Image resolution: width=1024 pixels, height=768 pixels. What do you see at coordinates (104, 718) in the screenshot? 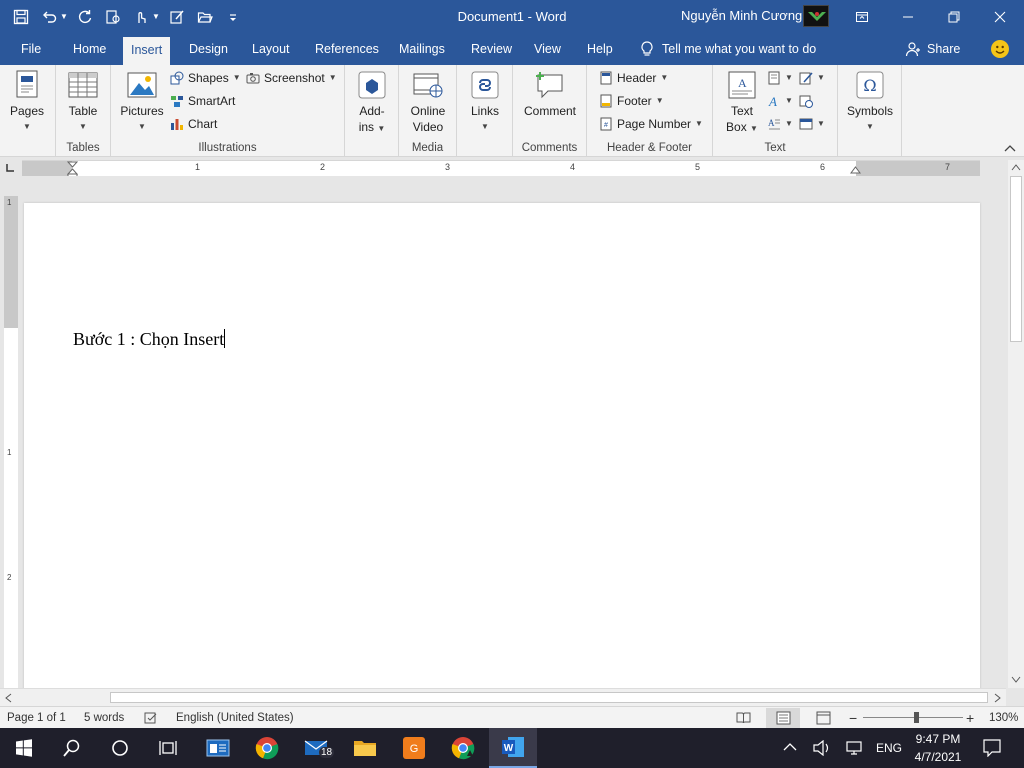
I see `word-count: 5 words` at bounding box center [104, 718].